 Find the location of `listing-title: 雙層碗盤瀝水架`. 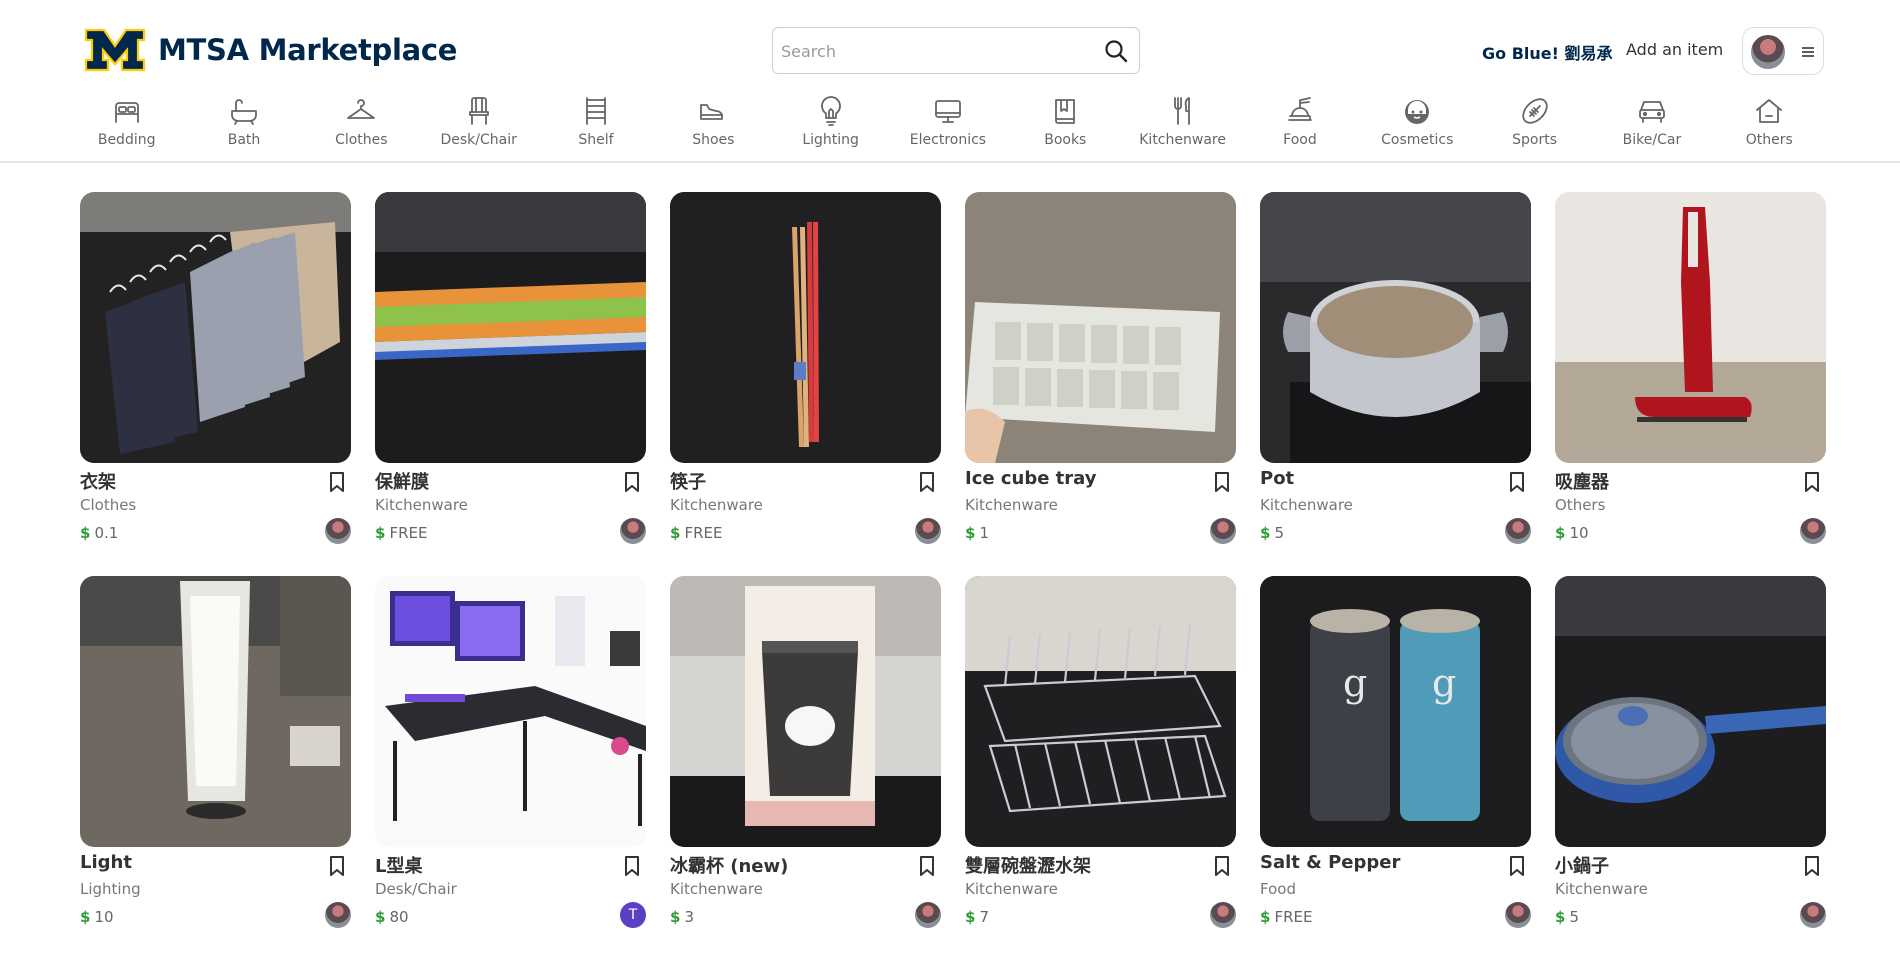

listing-title: 雙層碗盤瀝水架 is located at coordinates (1028, 865).